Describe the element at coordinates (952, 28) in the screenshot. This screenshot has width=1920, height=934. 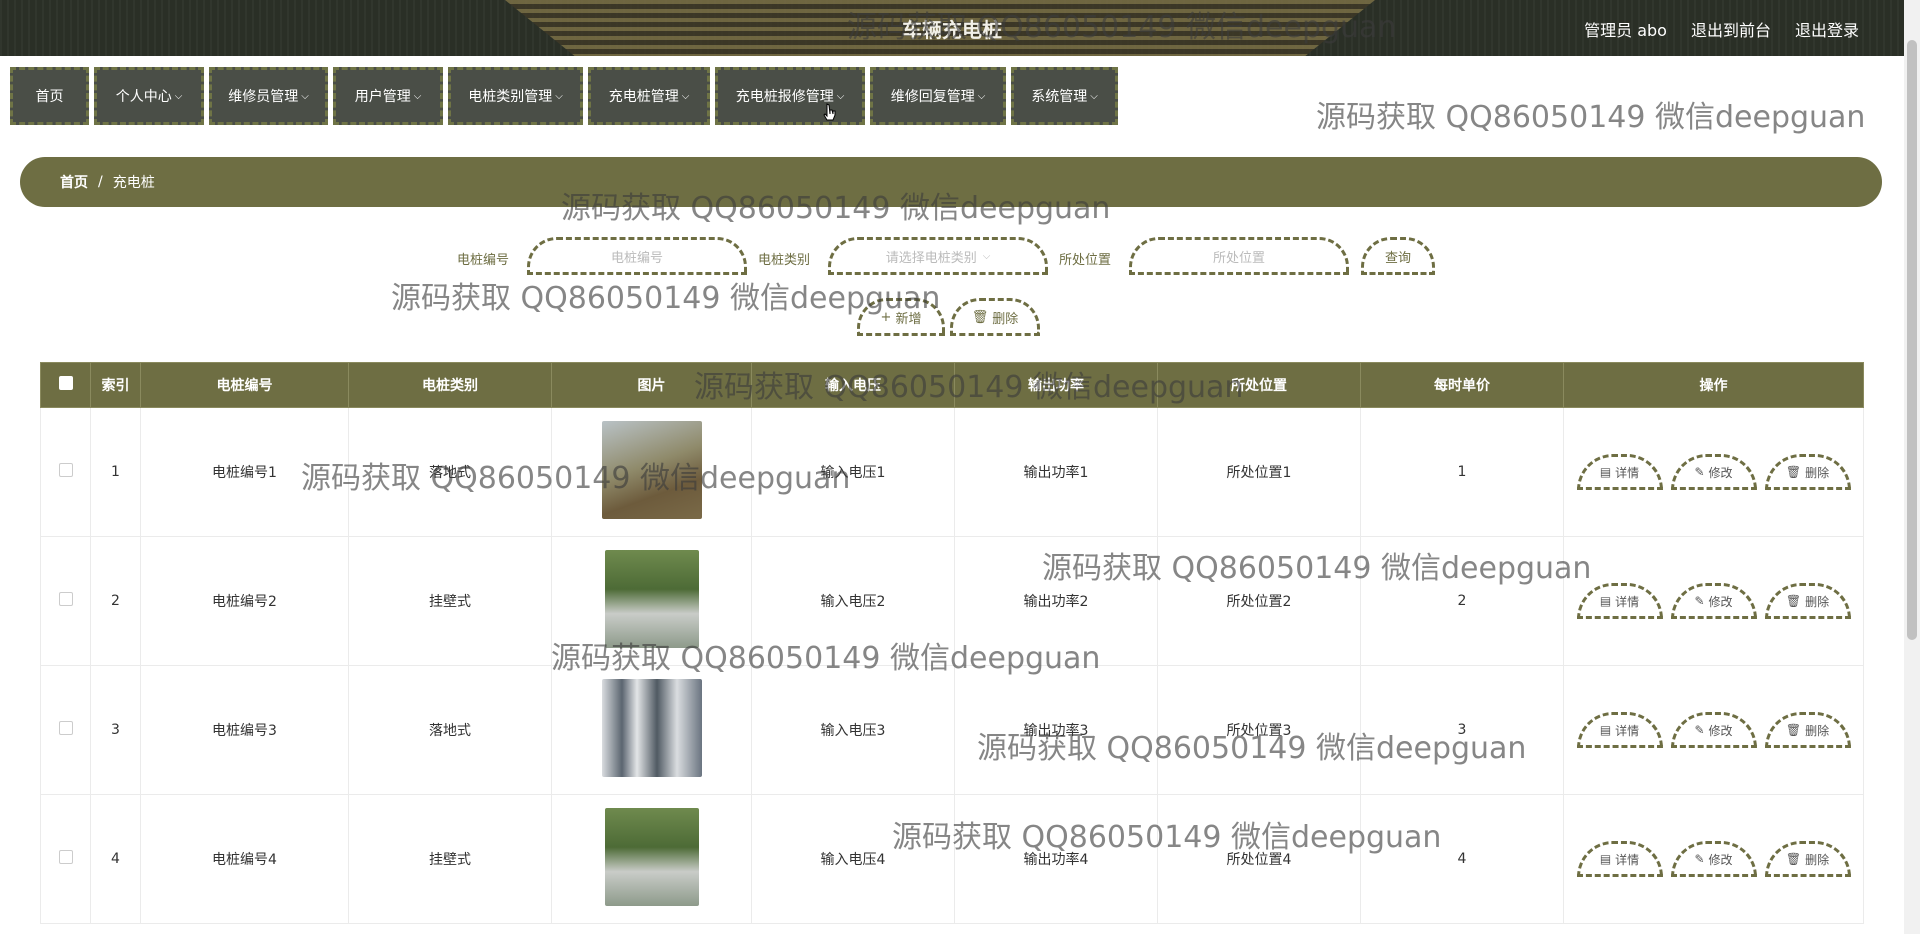
I see `top-header: 车辆充电桩 管理员 abo 退出到前台 退出登录` at that location.